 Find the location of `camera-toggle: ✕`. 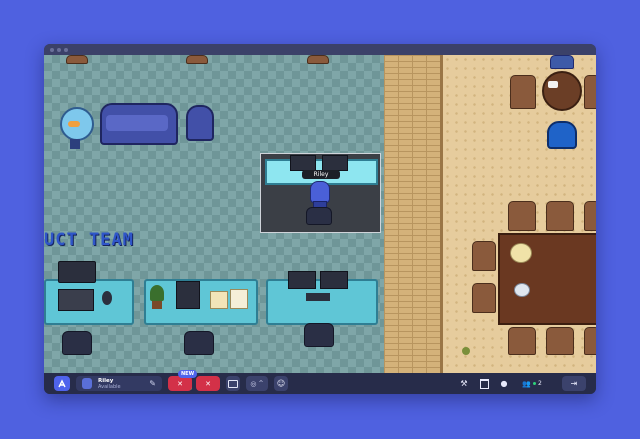

camera-toggle: ✕ is located at coordinates (208, 383).